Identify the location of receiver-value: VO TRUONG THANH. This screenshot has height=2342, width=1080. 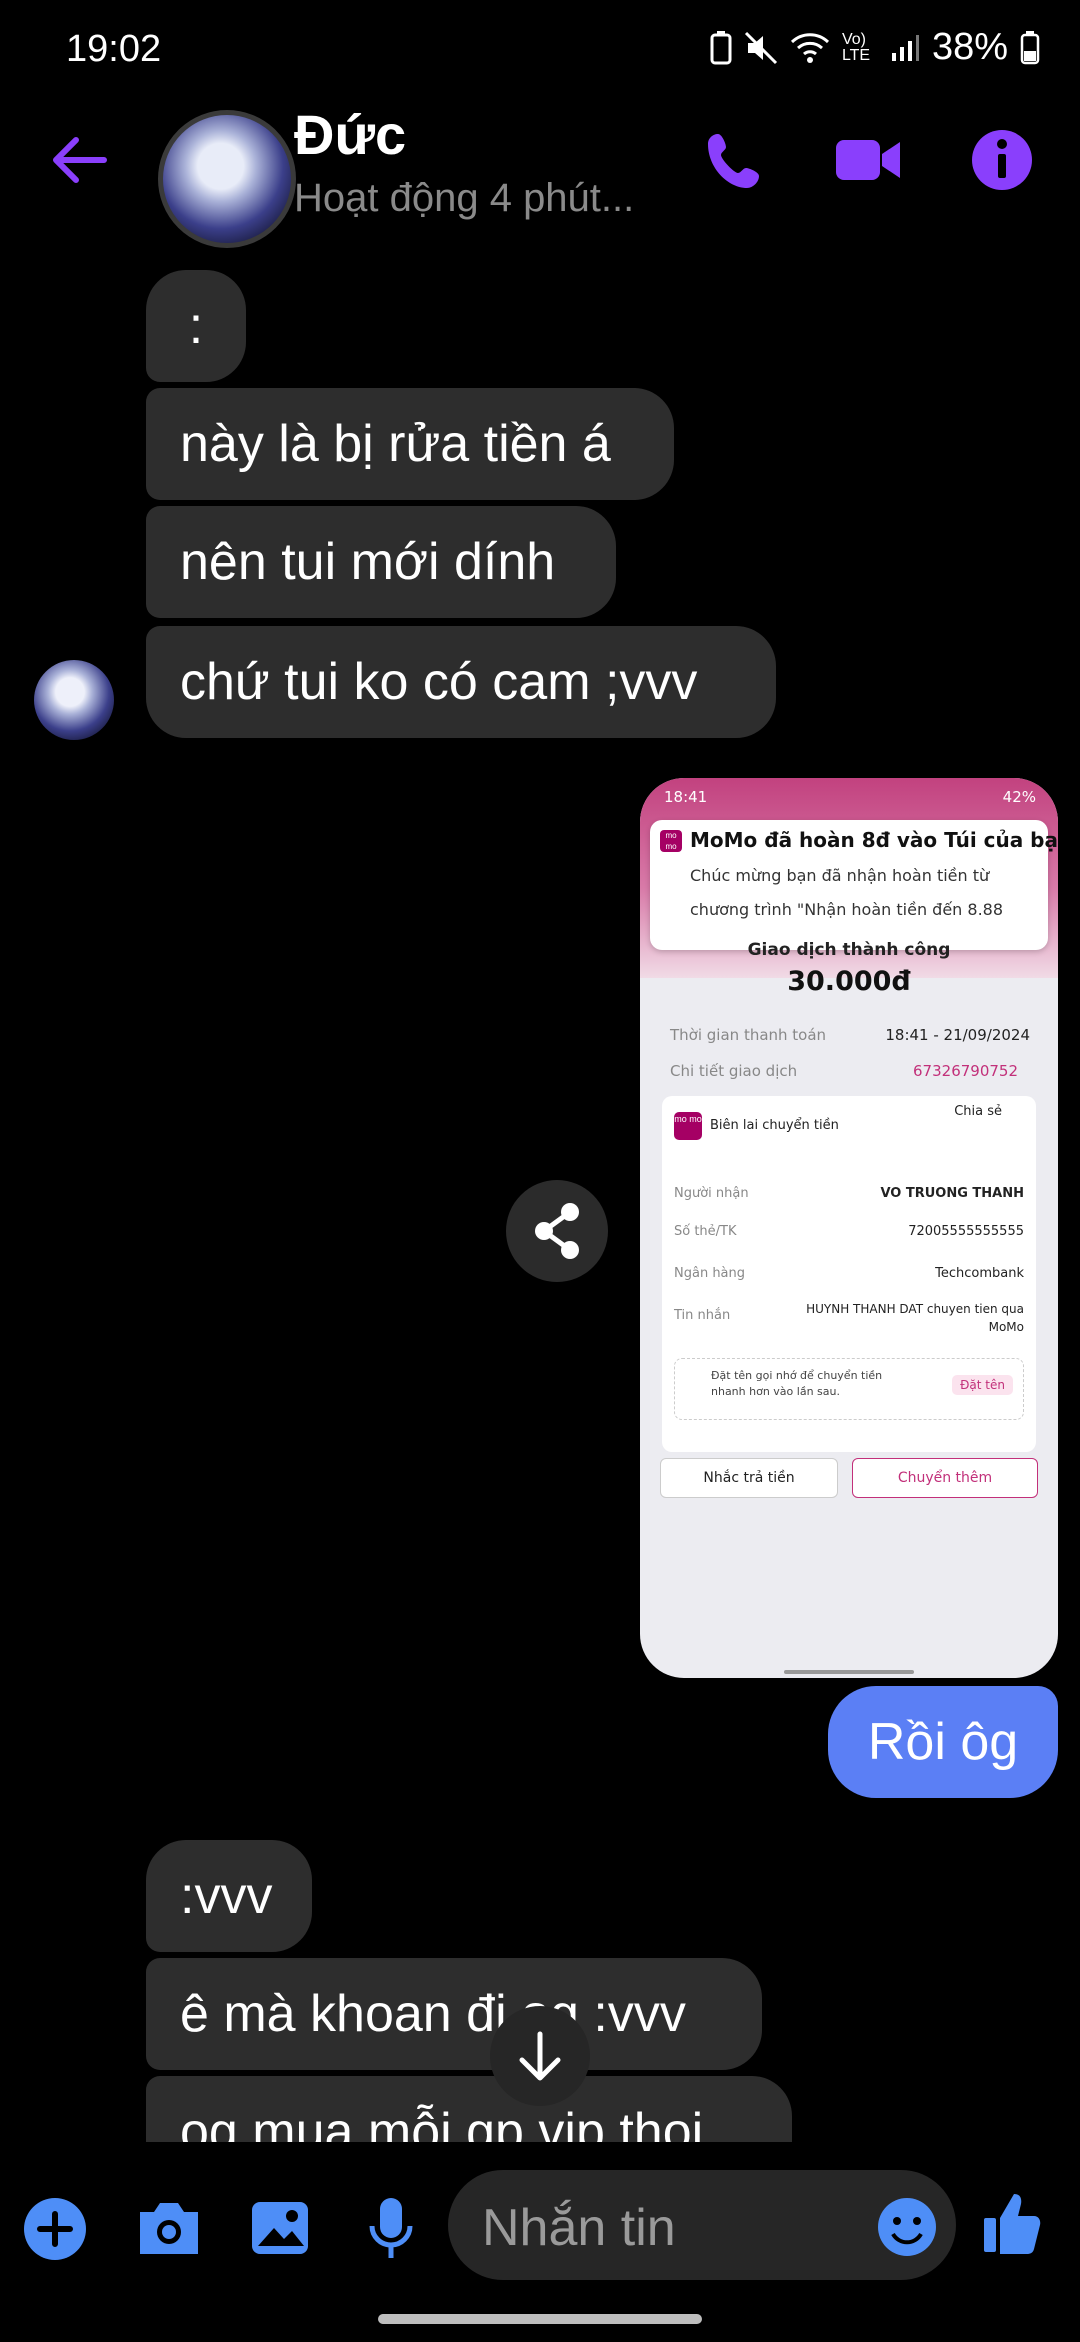
(952, 1193).